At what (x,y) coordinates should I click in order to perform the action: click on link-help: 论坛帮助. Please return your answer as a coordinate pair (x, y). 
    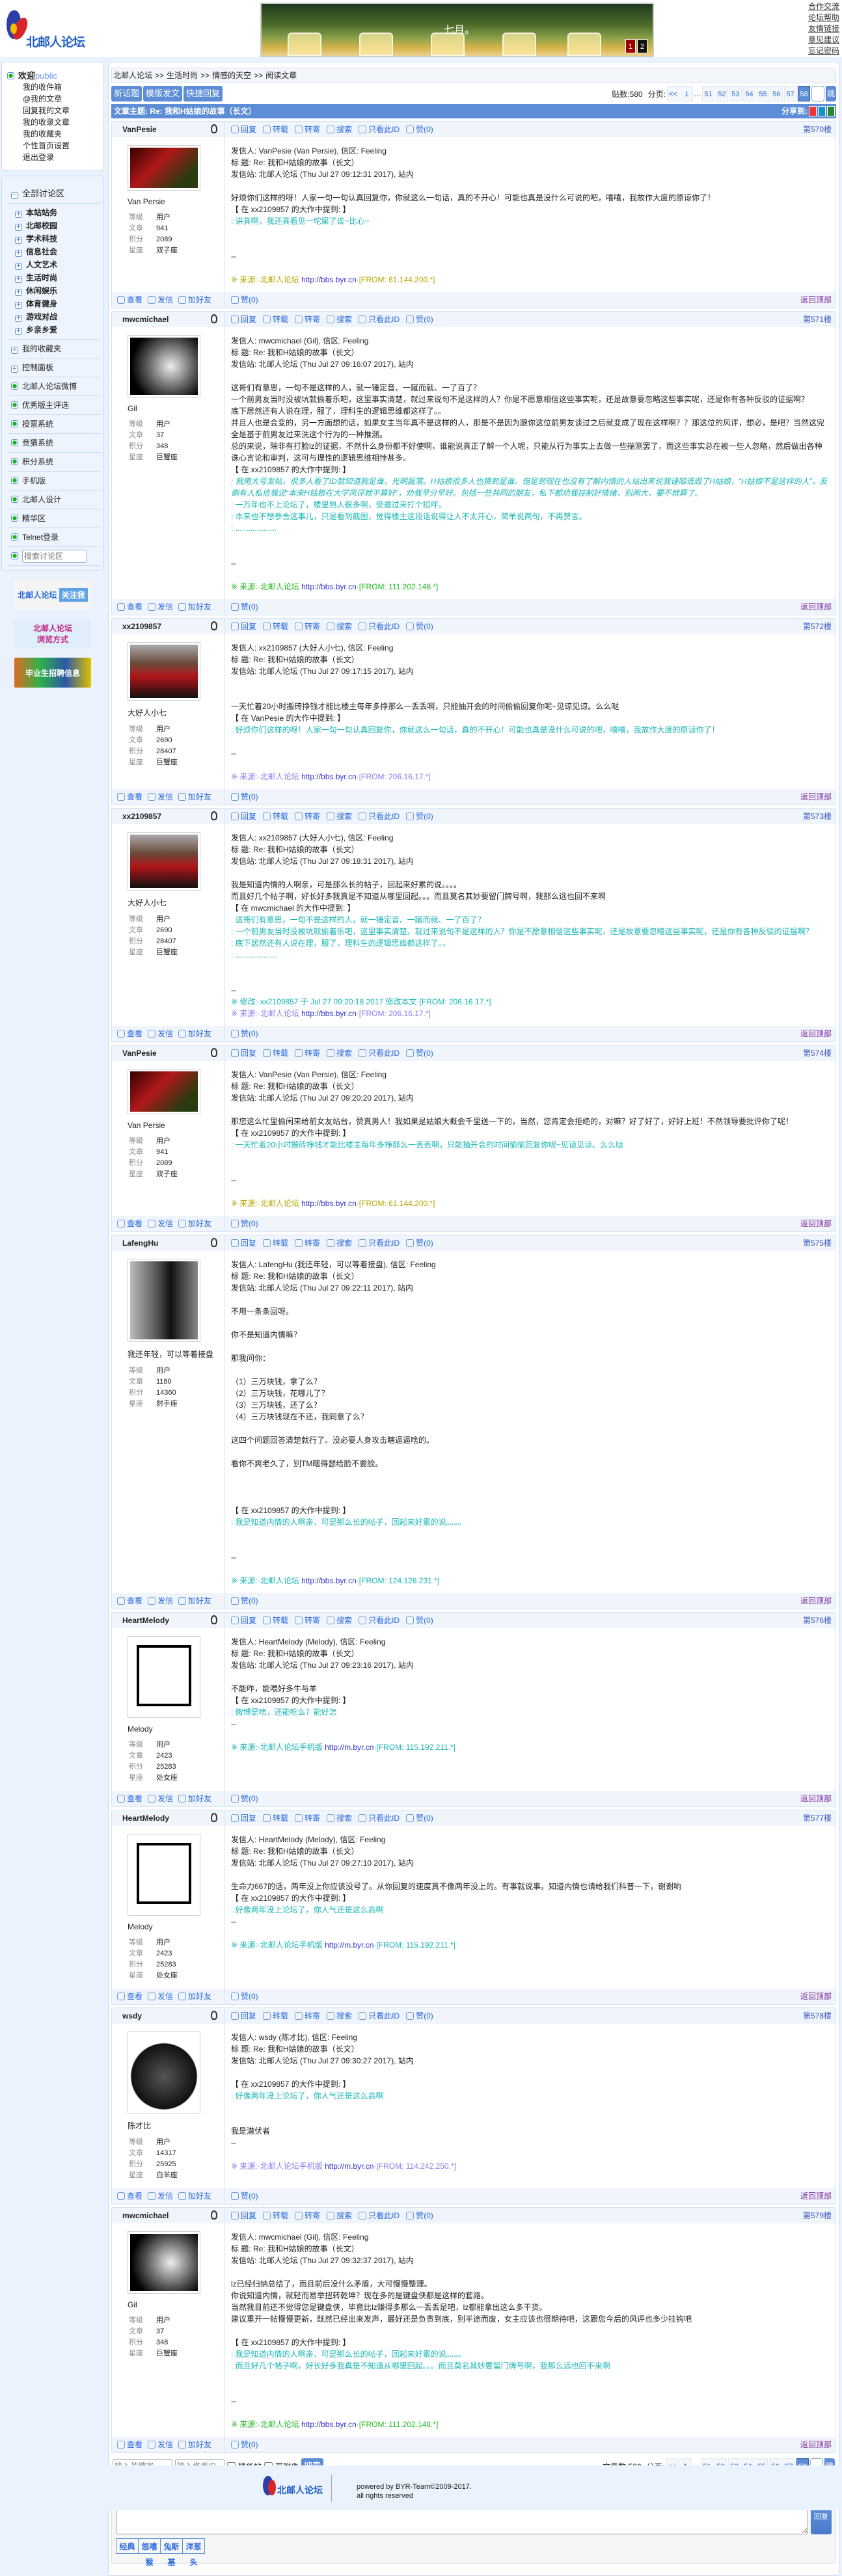
    Looking at the image, I should click on (823, 17).